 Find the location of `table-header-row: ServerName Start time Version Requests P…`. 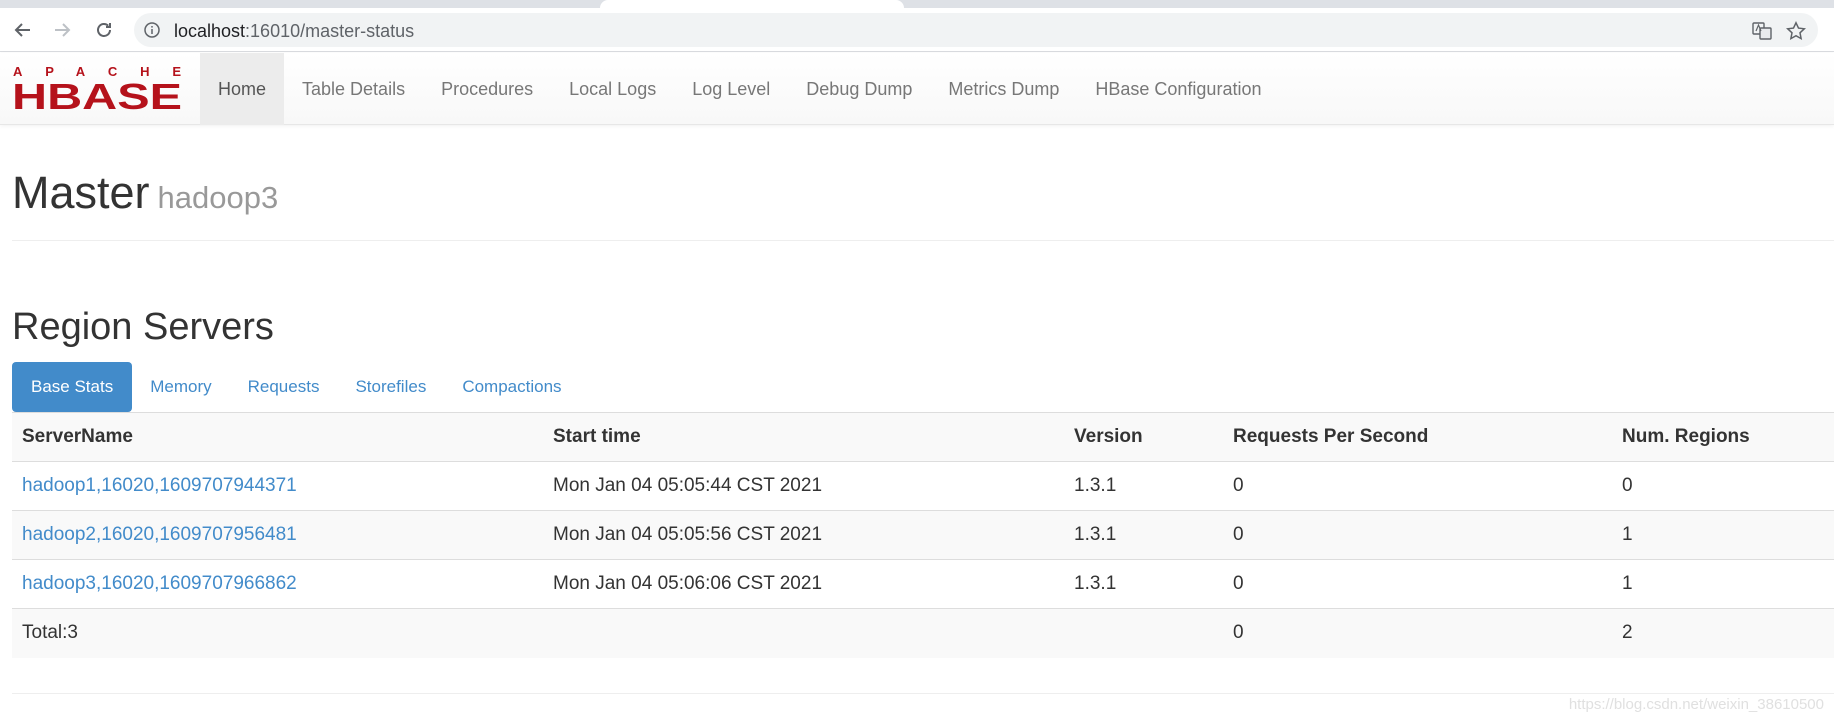

table-header-row: ServerName Start time Version Requests P… is located at coordinates (923, 437).